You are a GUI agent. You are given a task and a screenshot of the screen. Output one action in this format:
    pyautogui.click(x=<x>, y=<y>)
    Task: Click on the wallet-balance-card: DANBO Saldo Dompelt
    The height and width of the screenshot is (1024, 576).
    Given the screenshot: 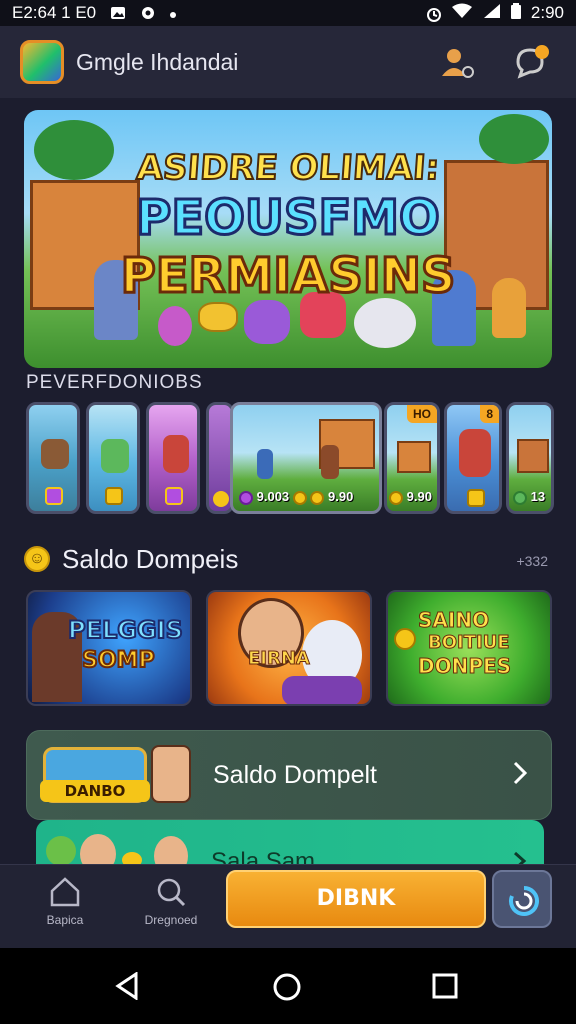 What is the action you would take?
    pyautogui.click(x=289, y=775)
    